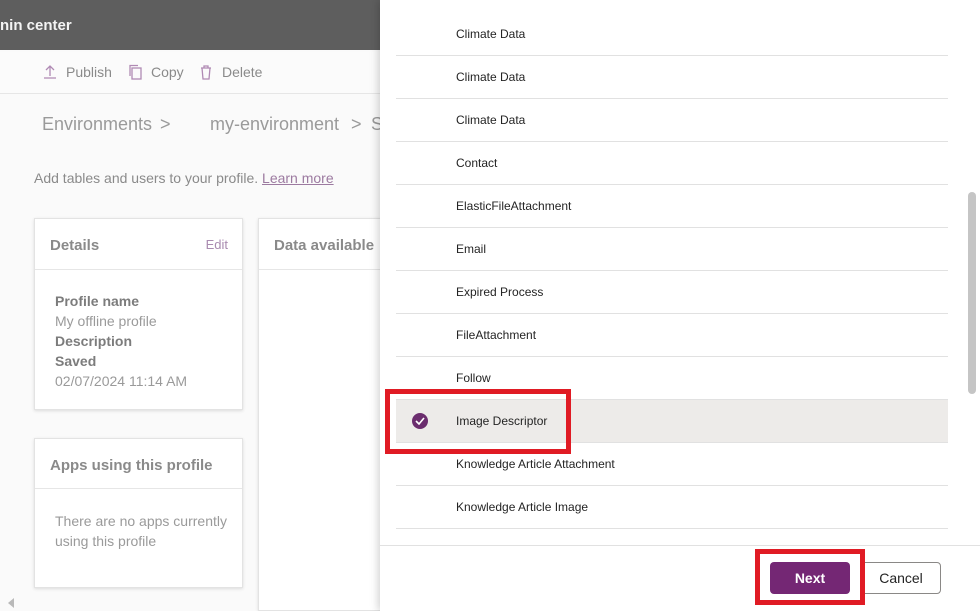 The height and width of the screenshot is (611, 980). I want to click on profile-name-label: Profile name, so click(97, 301).